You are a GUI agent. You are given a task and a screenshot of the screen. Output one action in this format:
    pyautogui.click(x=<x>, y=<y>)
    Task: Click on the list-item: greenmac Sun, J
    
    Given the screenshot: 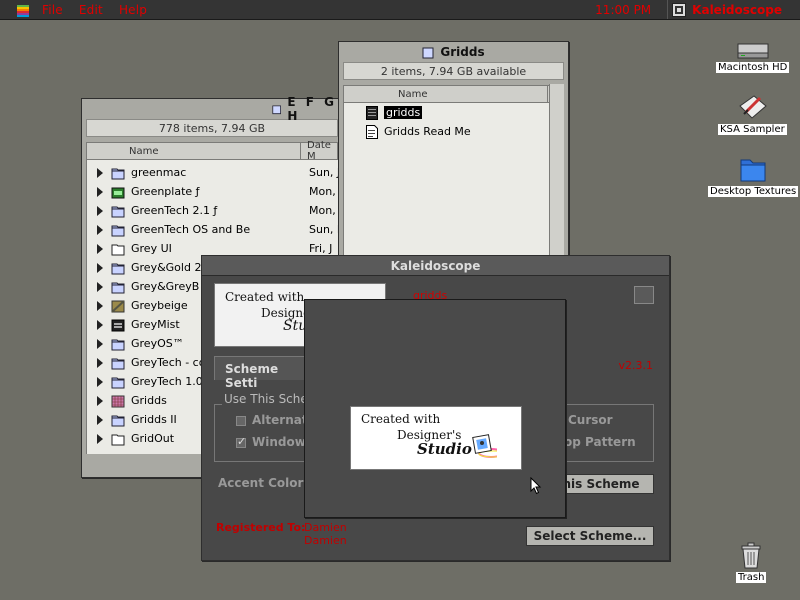 What is the action you would take?
    pyautogui.click(x=212, y=172)
    